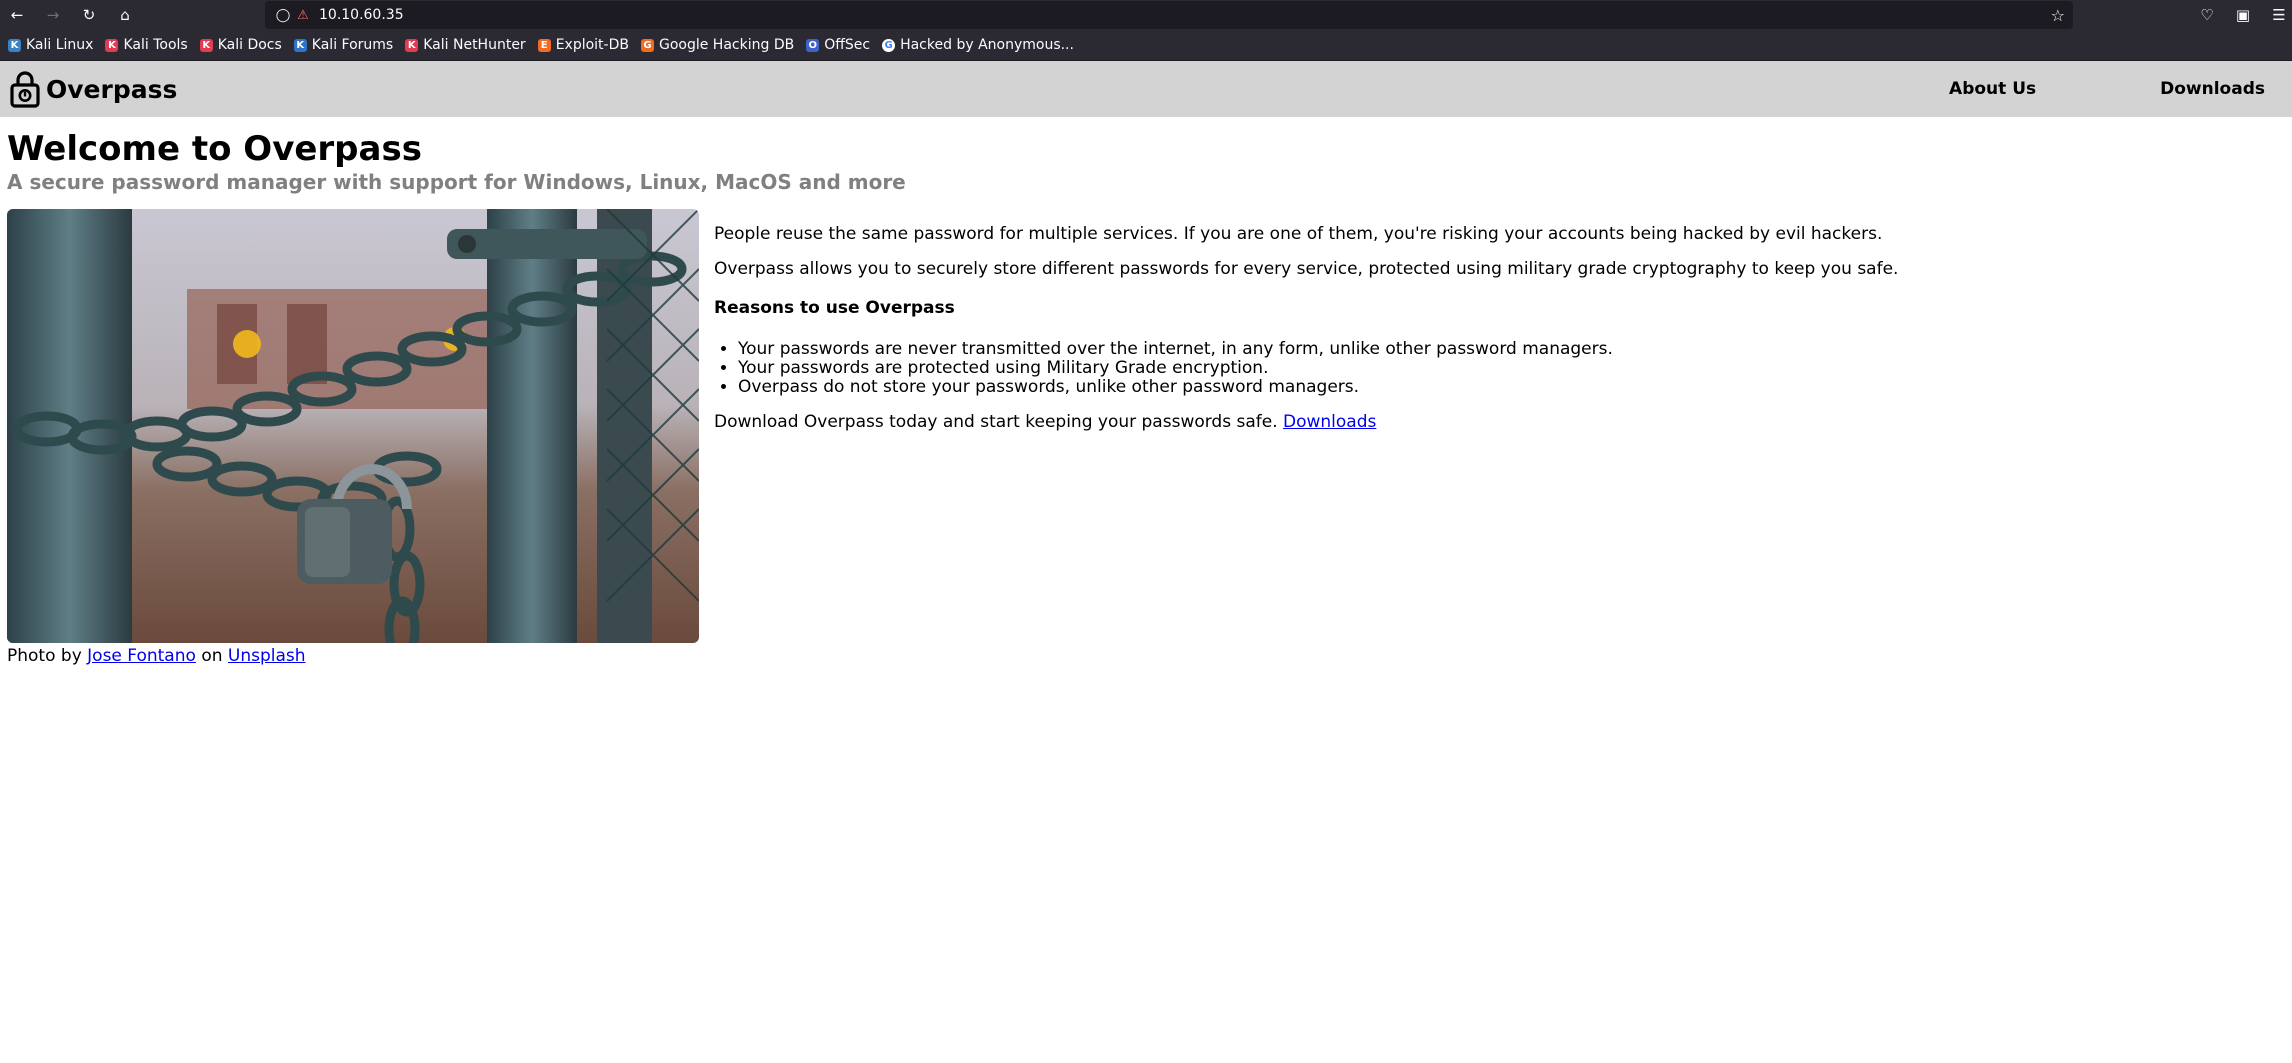 The image size is (2292, 1063). I want to click on bookmark-favicon-icon: O, so click(813, 45).